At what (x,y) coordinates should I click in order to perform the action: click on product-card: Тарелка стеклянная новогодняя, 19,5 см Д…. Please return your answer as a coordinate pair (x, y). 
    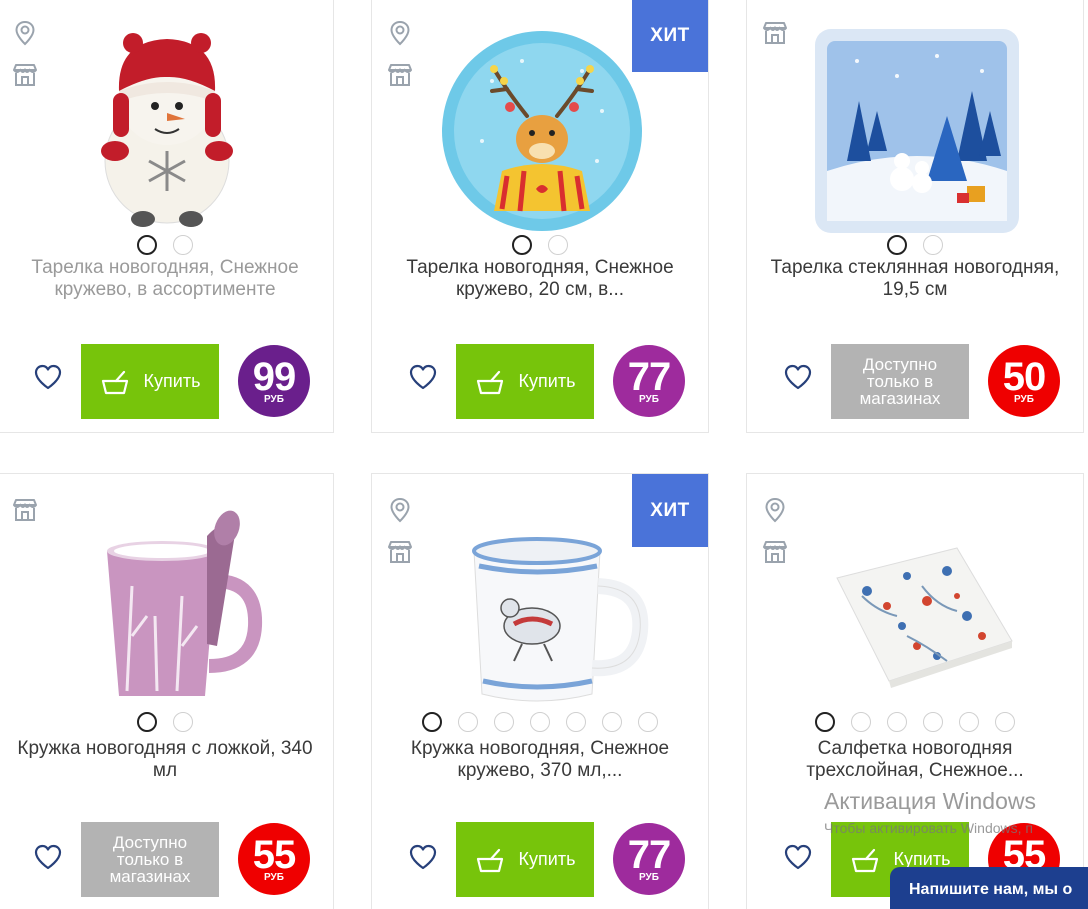
    Looking at the image, I should click on (915, 216).